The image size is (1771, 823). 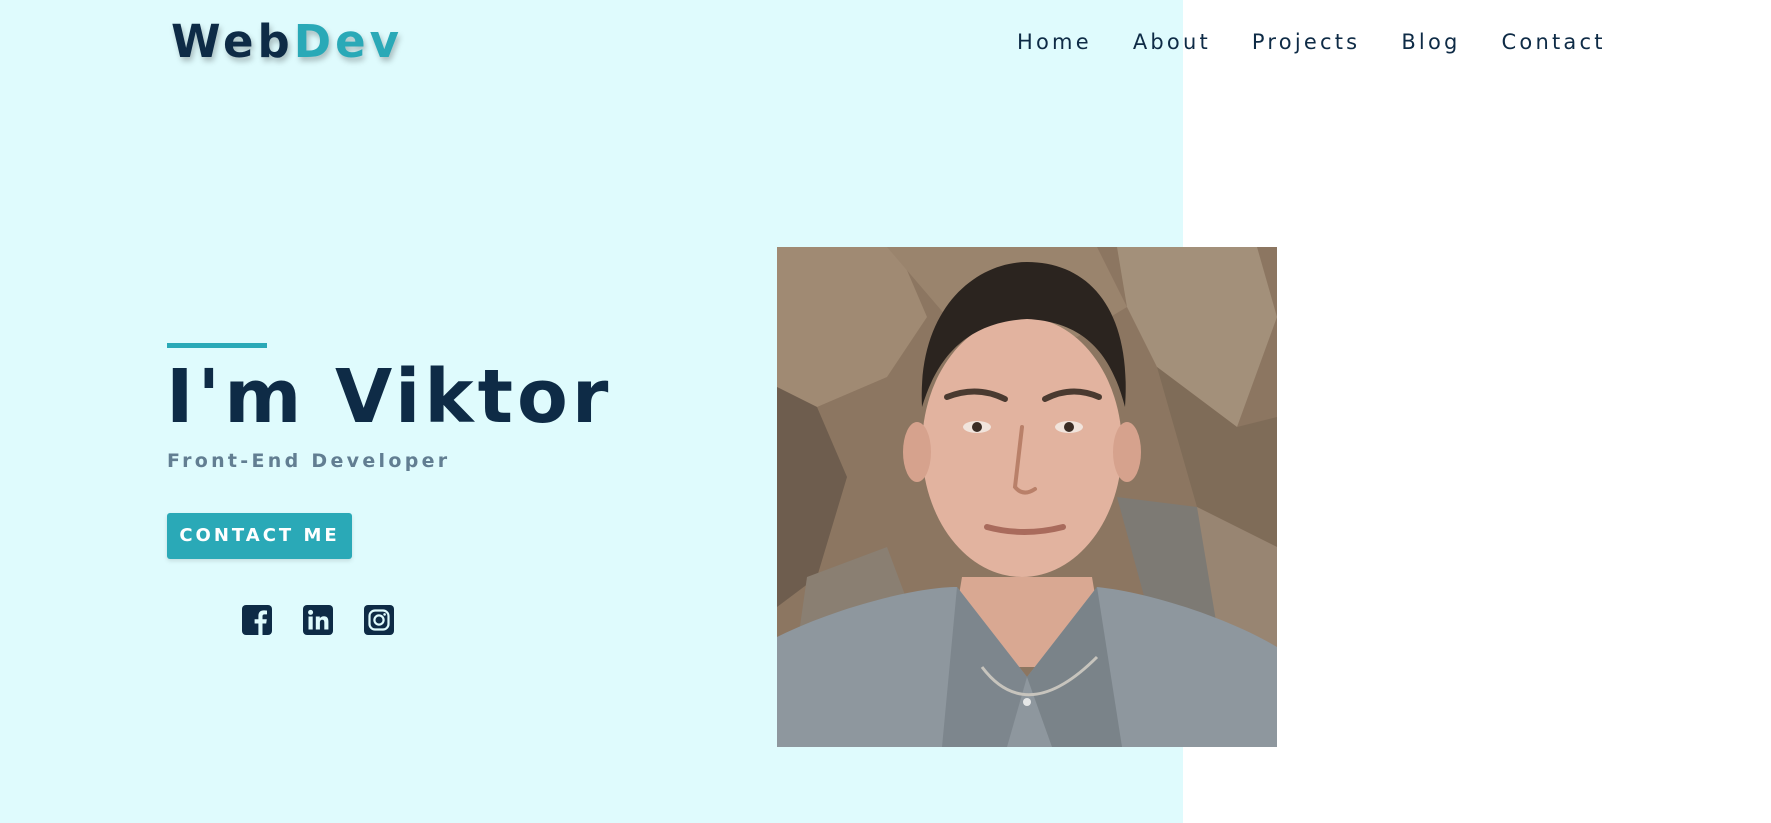 What do you see at coordinates (257, 620) in the screenshot?
I see `facebook-icon` at bounding box center [257, 620].